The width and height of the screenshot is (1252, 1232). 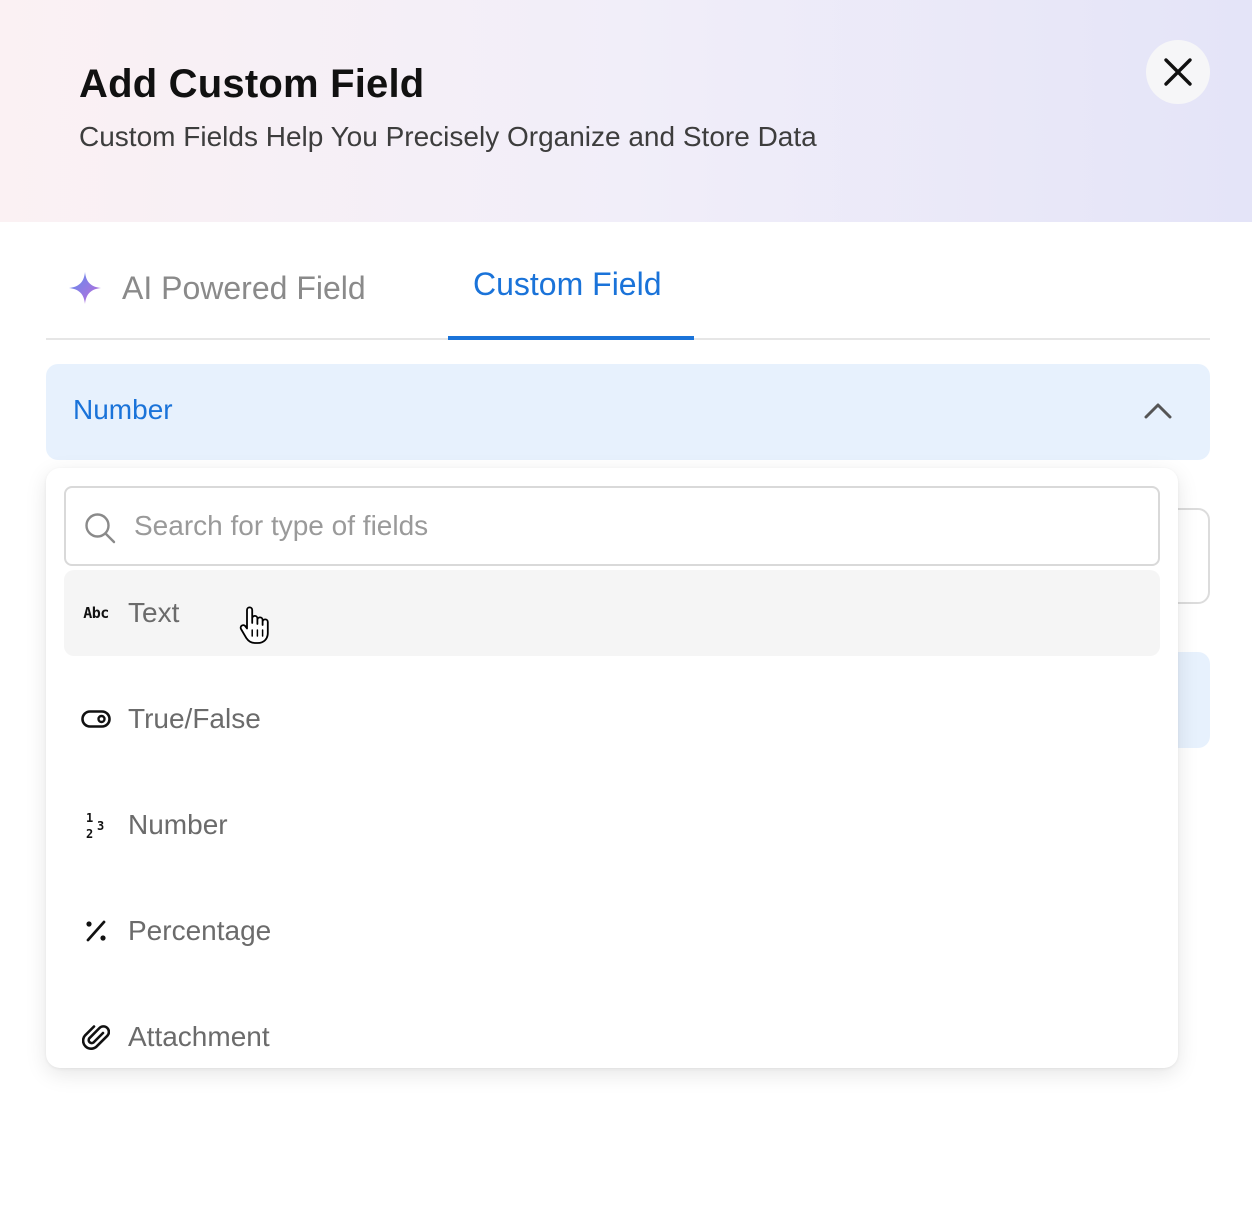 What do you see at coordinates (254, 625) in the screenshot?
I see `hand-cursor-icon` at bounding box center [254, 625].